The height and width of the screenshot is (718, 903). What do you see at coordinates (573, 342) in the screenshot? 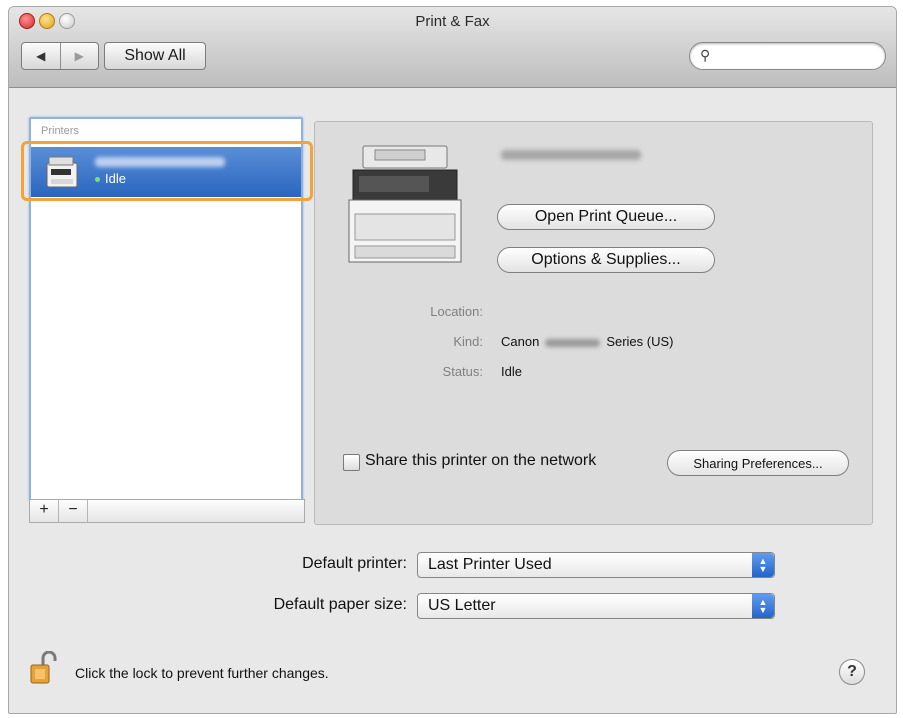
I see `model-redacted` at bounding box center [573, 342].